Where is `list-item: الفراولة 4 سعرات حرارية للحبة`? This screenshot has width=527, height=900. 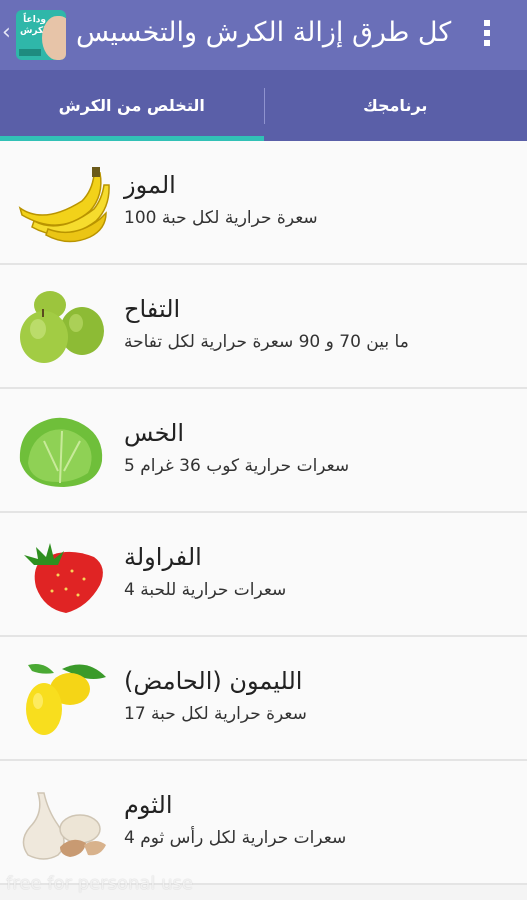 list-item: الفراولة 4 سعرات حرارية للحبة is located at coordinates (263, 575).